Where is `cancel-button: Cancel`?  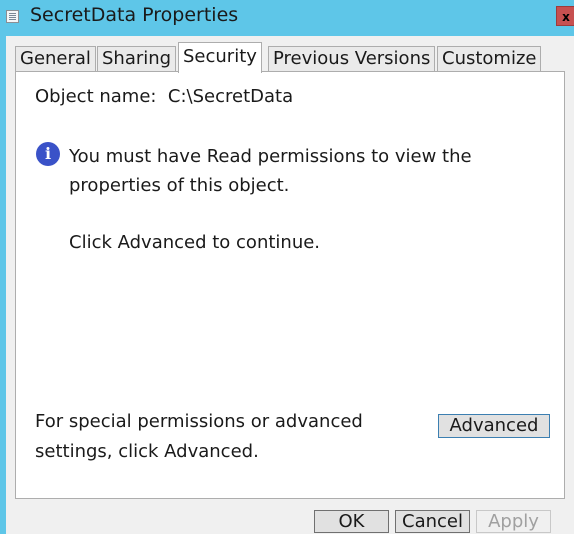
cancel-button: Cancel is located at coordinates (432, 521).